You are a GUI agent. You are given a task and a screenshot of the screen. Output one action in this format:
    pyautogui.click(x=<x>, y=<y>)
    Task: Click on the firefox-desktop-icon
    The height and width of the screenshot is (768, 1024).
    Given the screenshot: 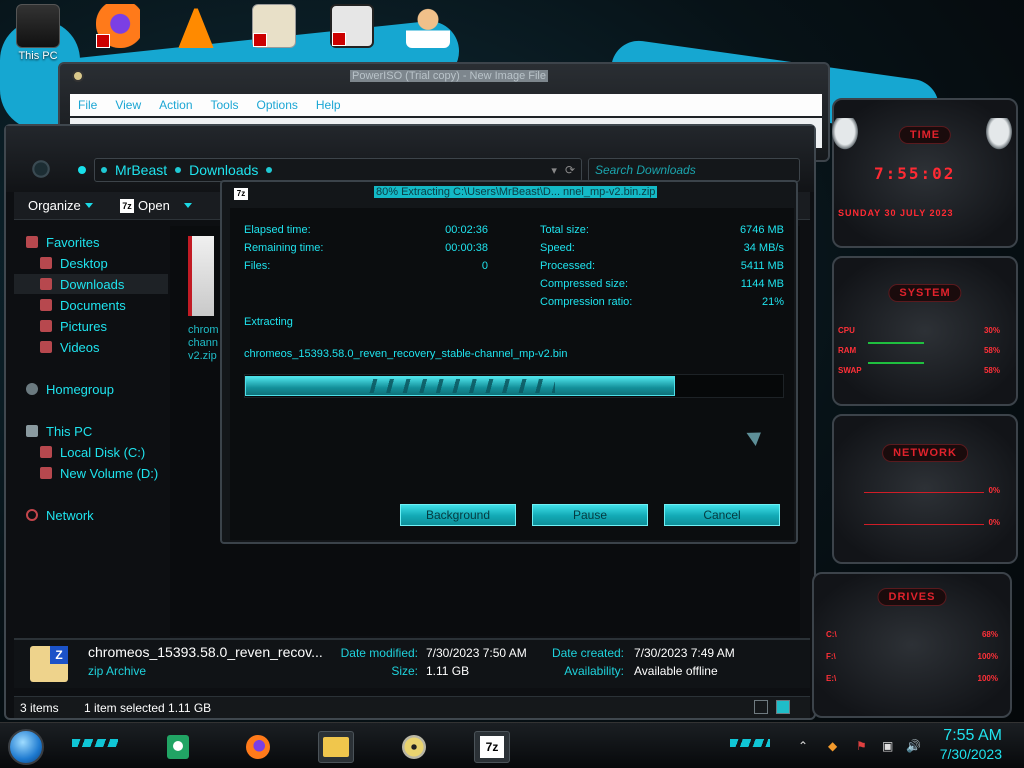 What is the action you would take?
    pyautogui.click(x=118, y=34)
    